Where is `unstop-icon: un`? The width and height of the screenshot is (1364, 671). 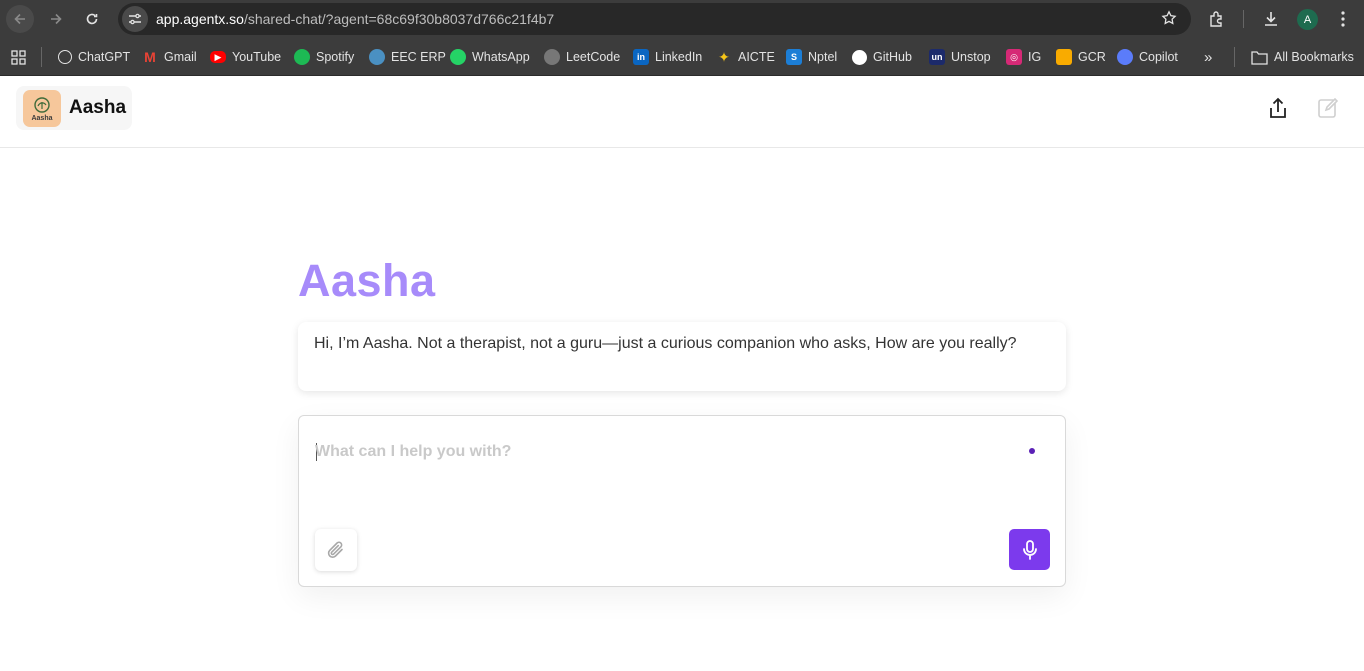
unstop-icon: un is located at coordinates (937, 57).